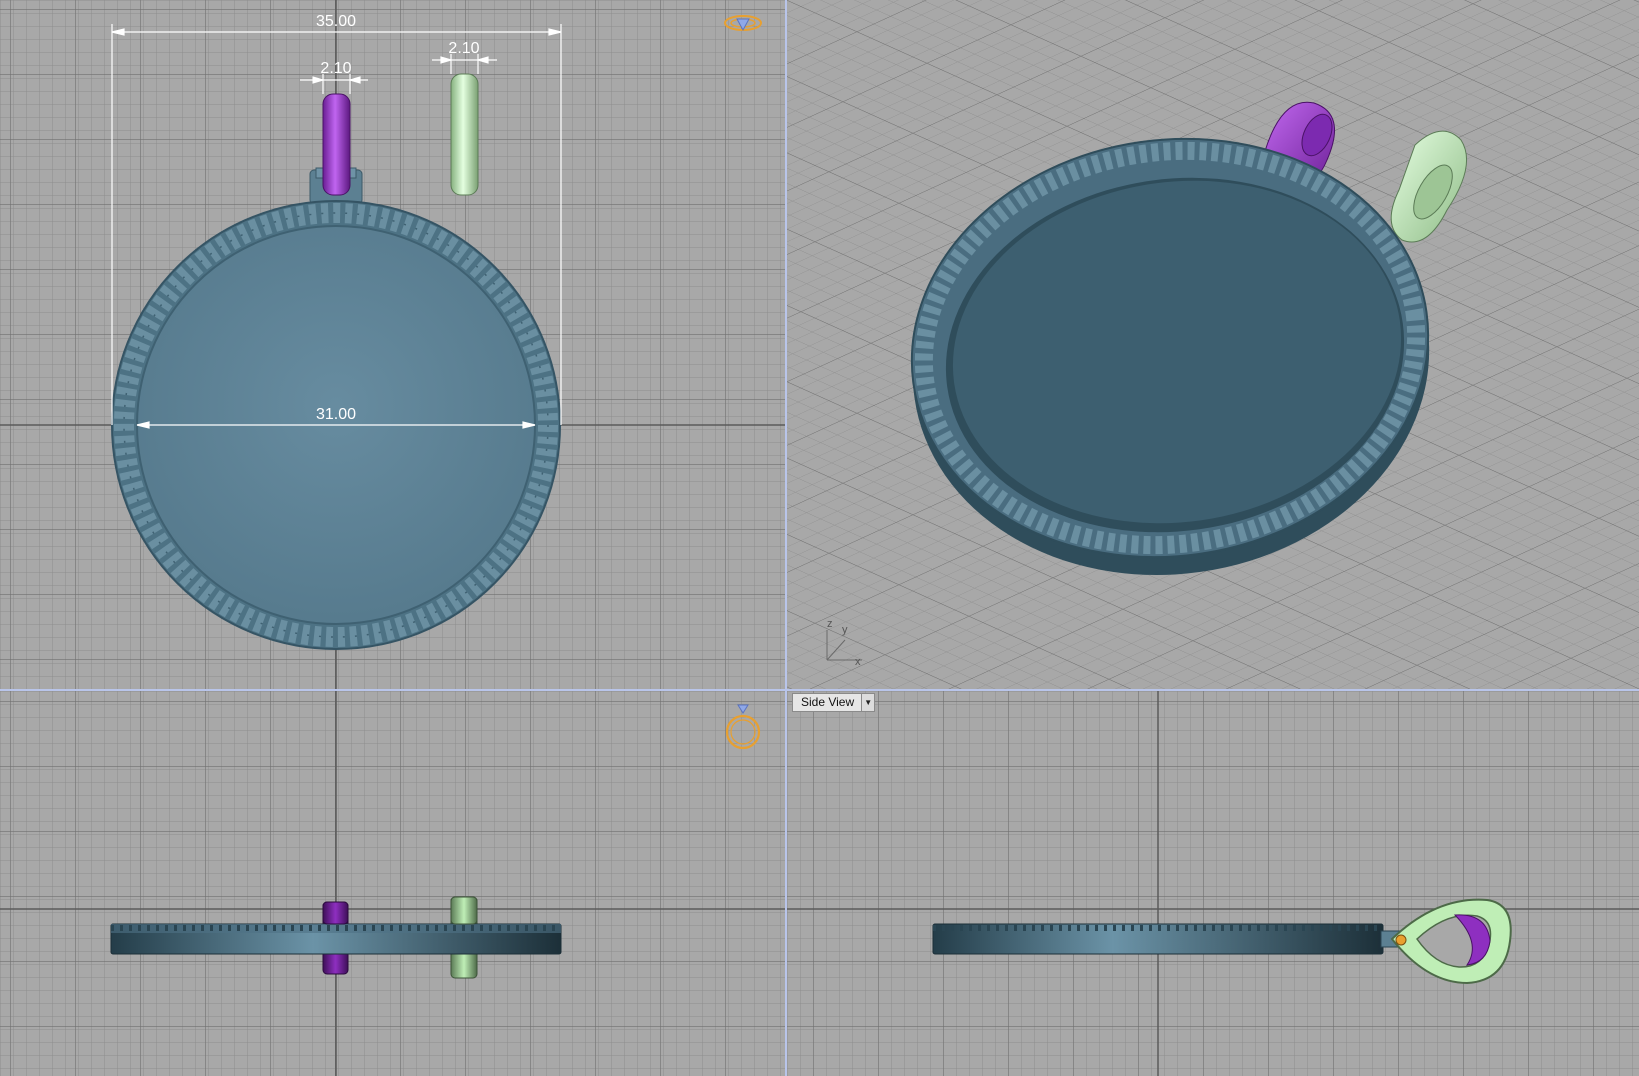 The image size is (1639, 1076). What do you see at coordinates (464, 48) in the screenshot?
I see `dim-label-green-bail: 2.10` at bounding box center [464, 48].